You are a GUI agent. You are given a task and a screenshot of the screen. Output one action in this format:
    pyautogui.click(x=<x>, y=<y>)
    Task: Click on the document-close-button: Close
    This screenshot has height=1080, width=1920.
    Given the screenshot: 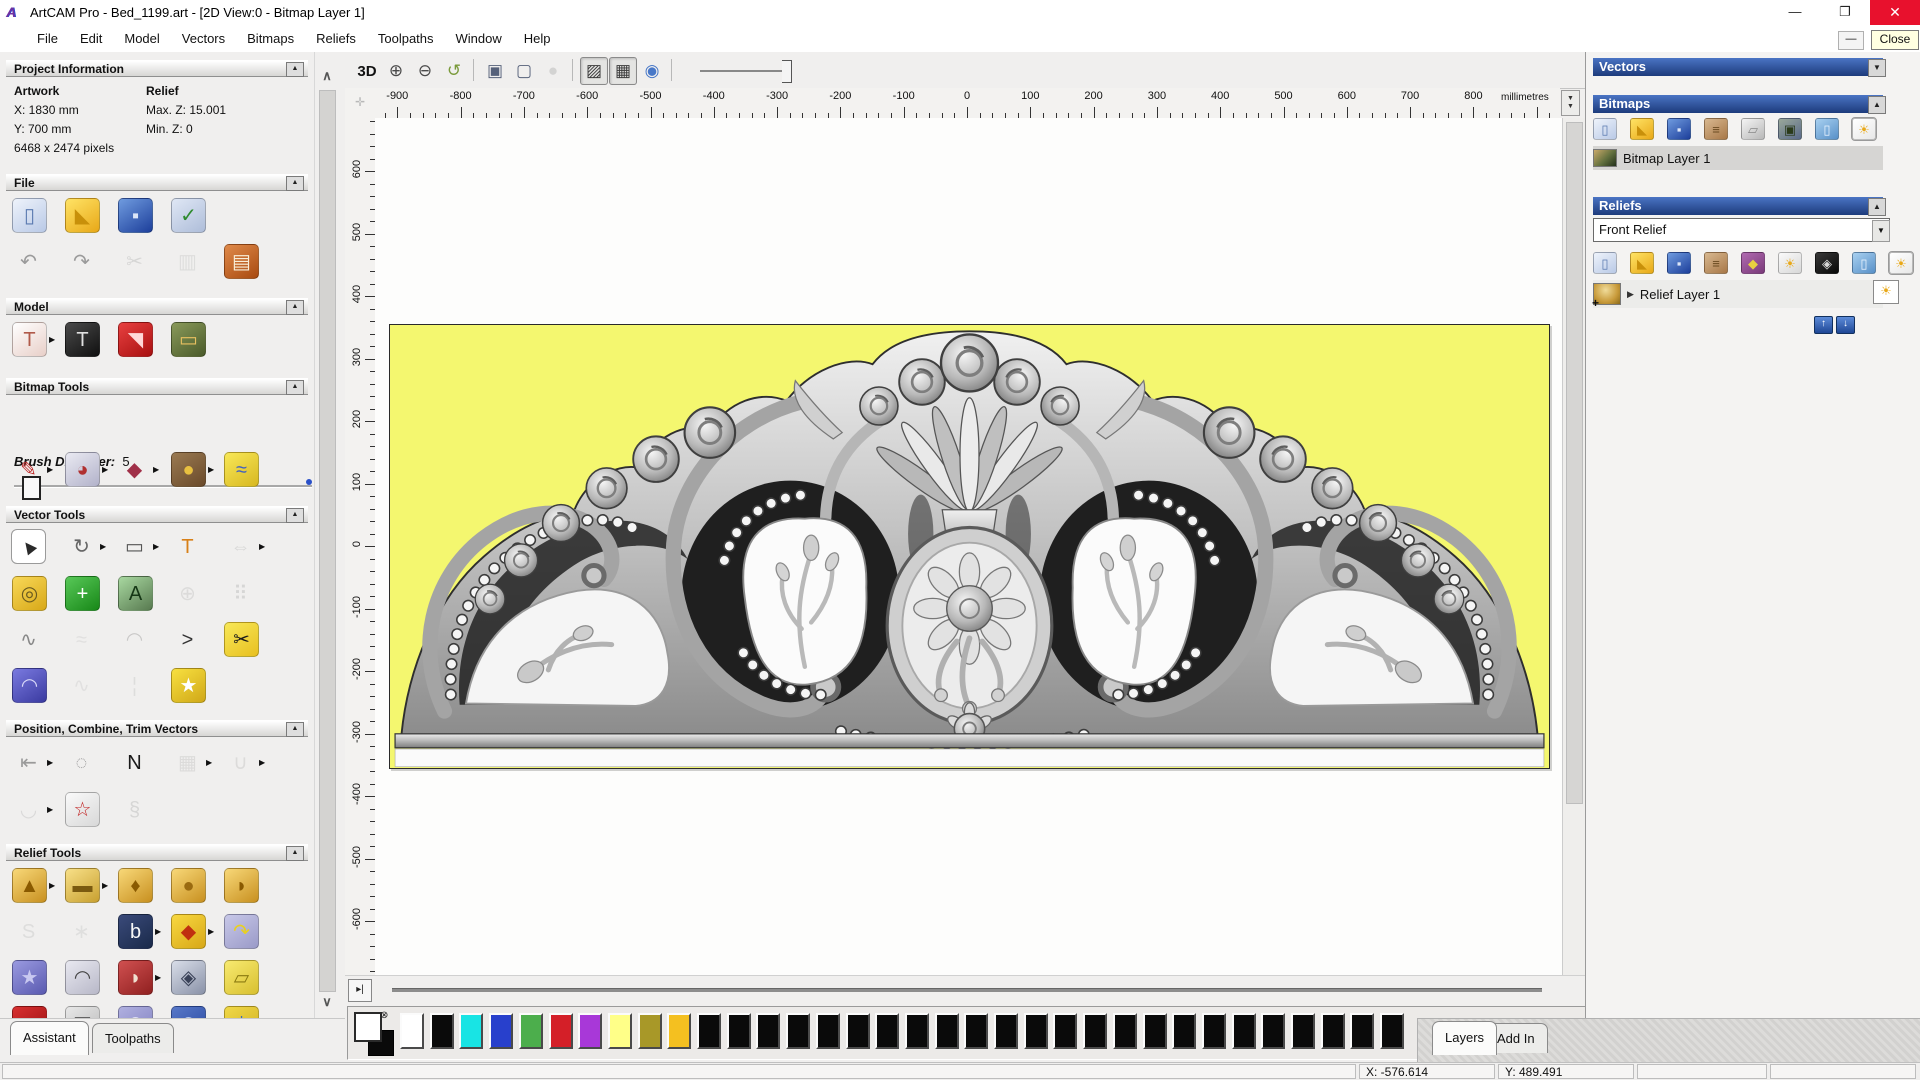 What is the action you would take?
    pyautogui.click(x=1895, y=40)
    